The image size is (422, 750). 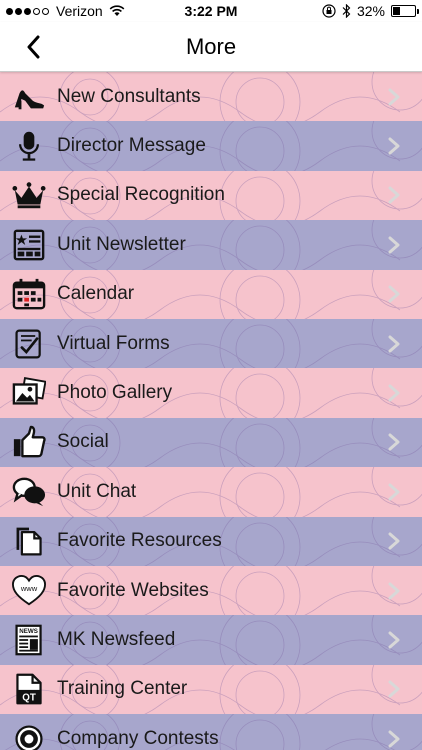 I want to click on svg-text: www, so click(x=29, y=588).